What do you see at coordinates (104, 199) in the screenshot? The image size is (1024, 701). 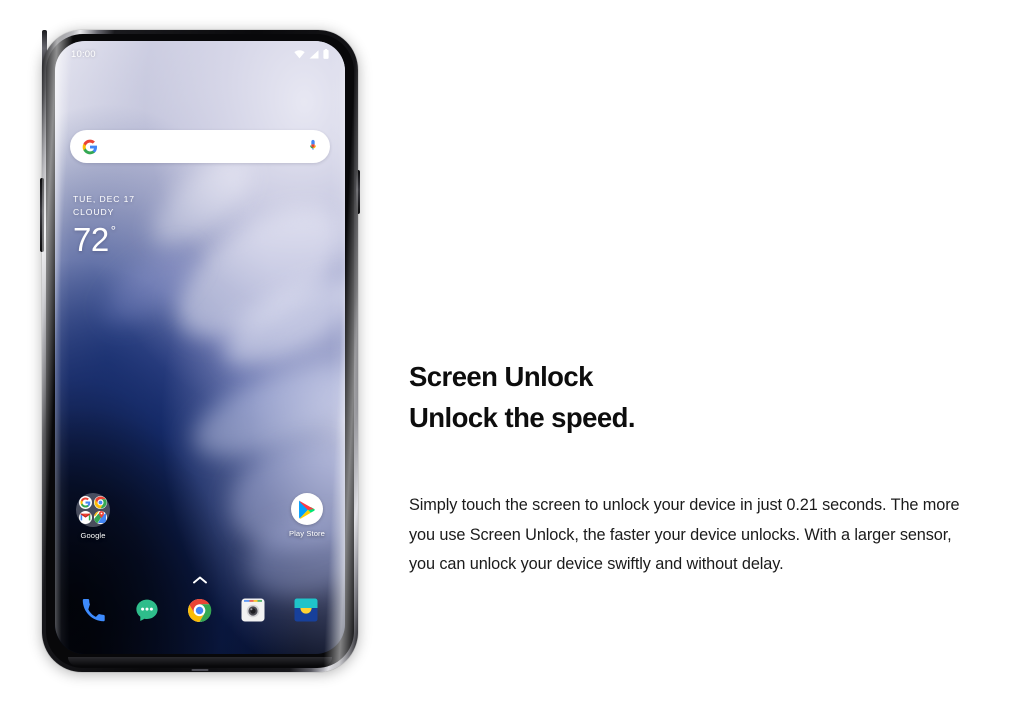 I see `weather-date: TUE, DEC 17` at bounding box center [104, 199].